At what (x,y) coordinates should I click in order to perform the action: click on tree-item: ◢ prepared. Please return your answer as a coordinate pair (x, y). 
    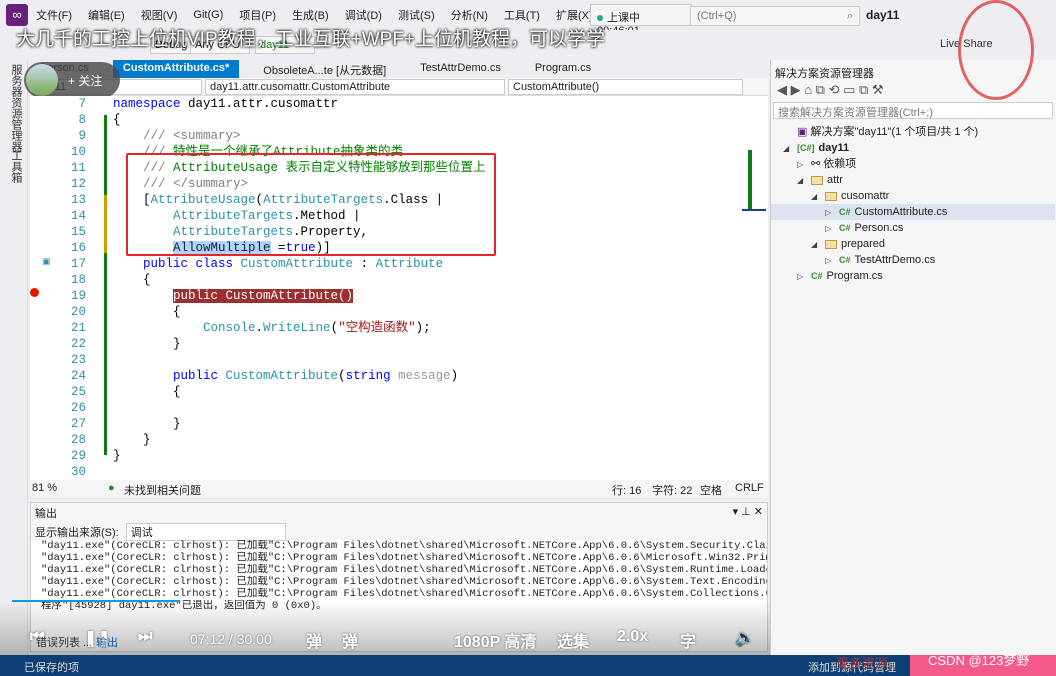
    Looking at the image, I should click on (913, 244).